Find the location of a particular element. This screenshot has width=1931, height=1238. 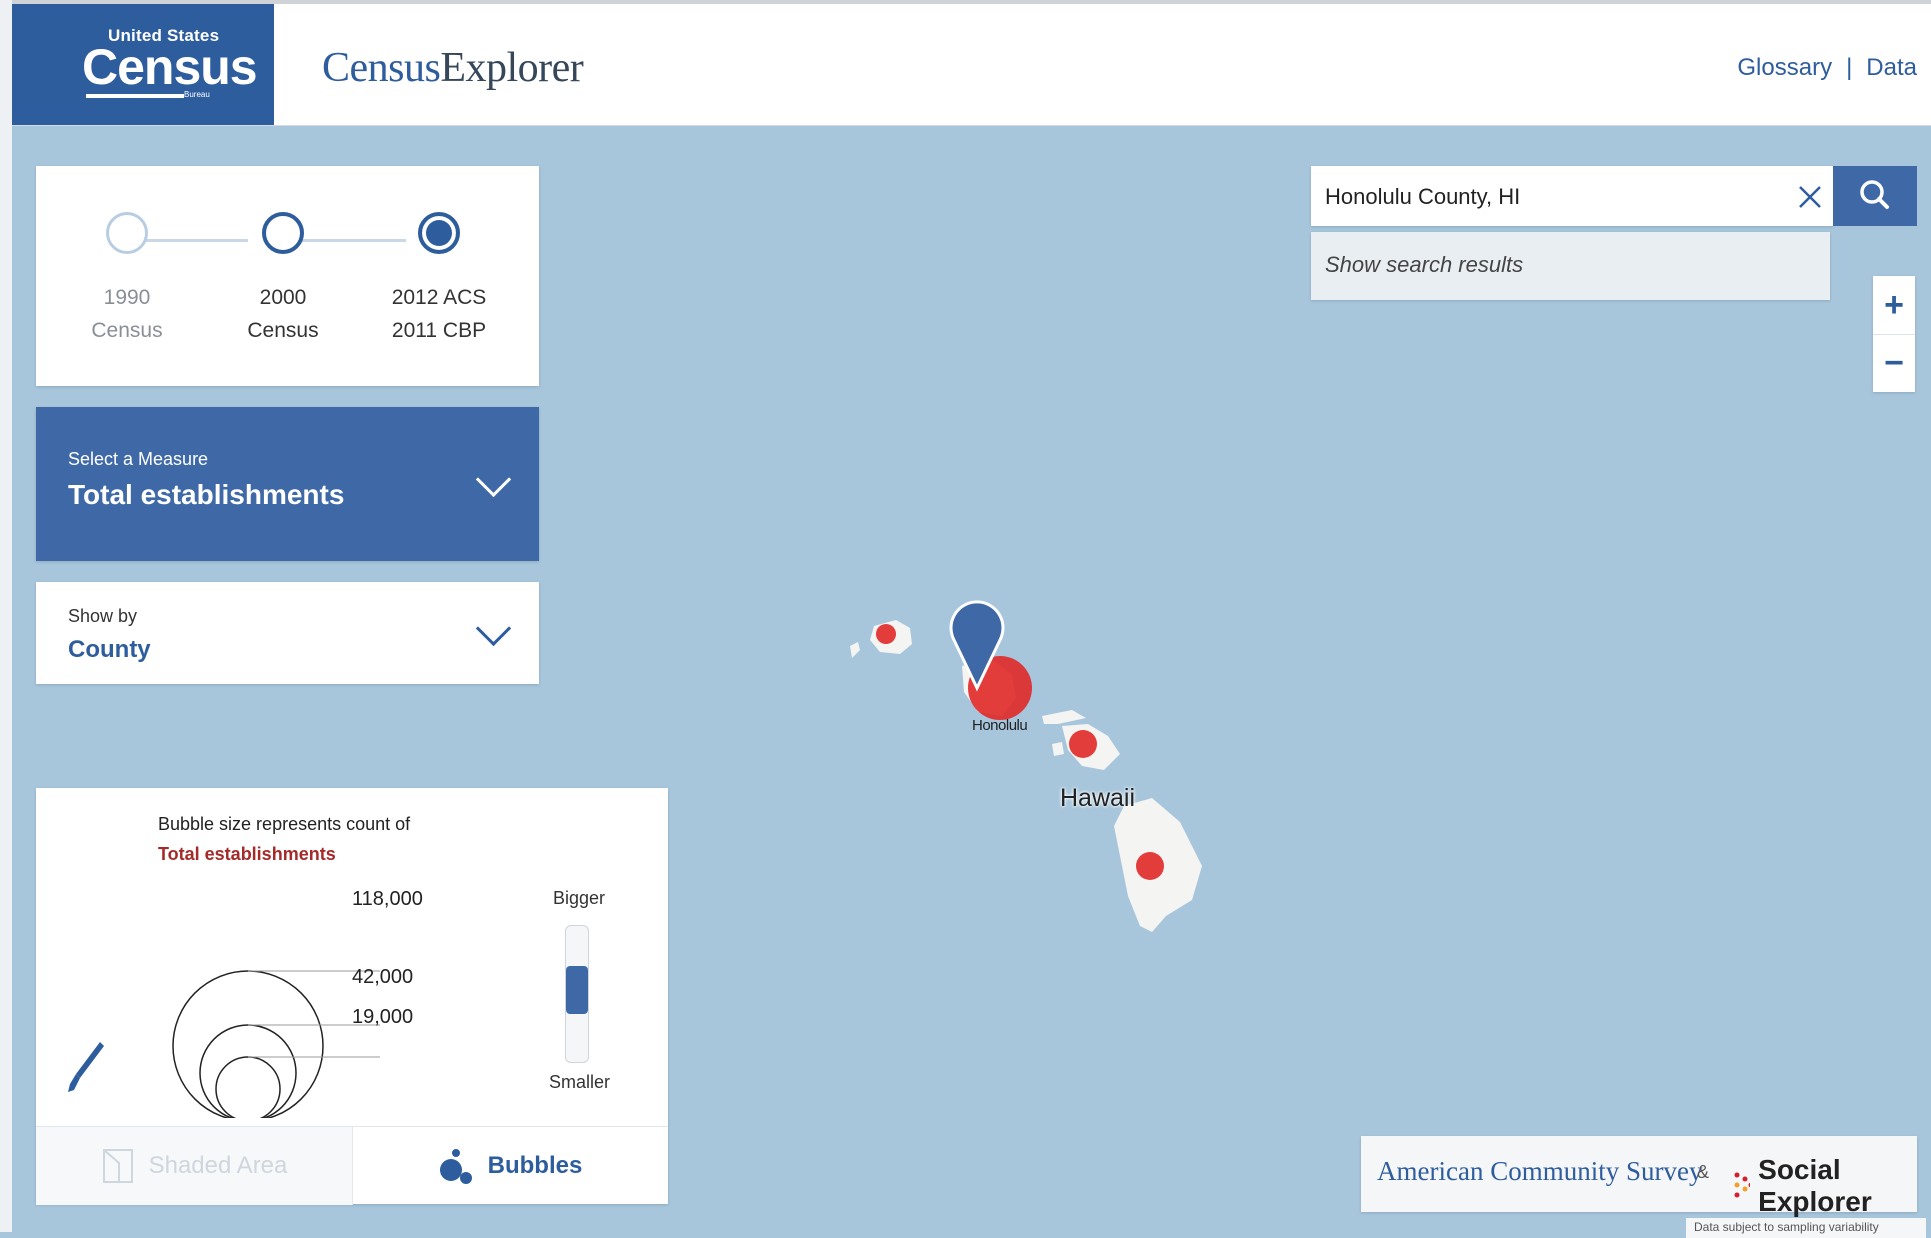

measure-value: Total establishments is located at coordinates (206, 494).